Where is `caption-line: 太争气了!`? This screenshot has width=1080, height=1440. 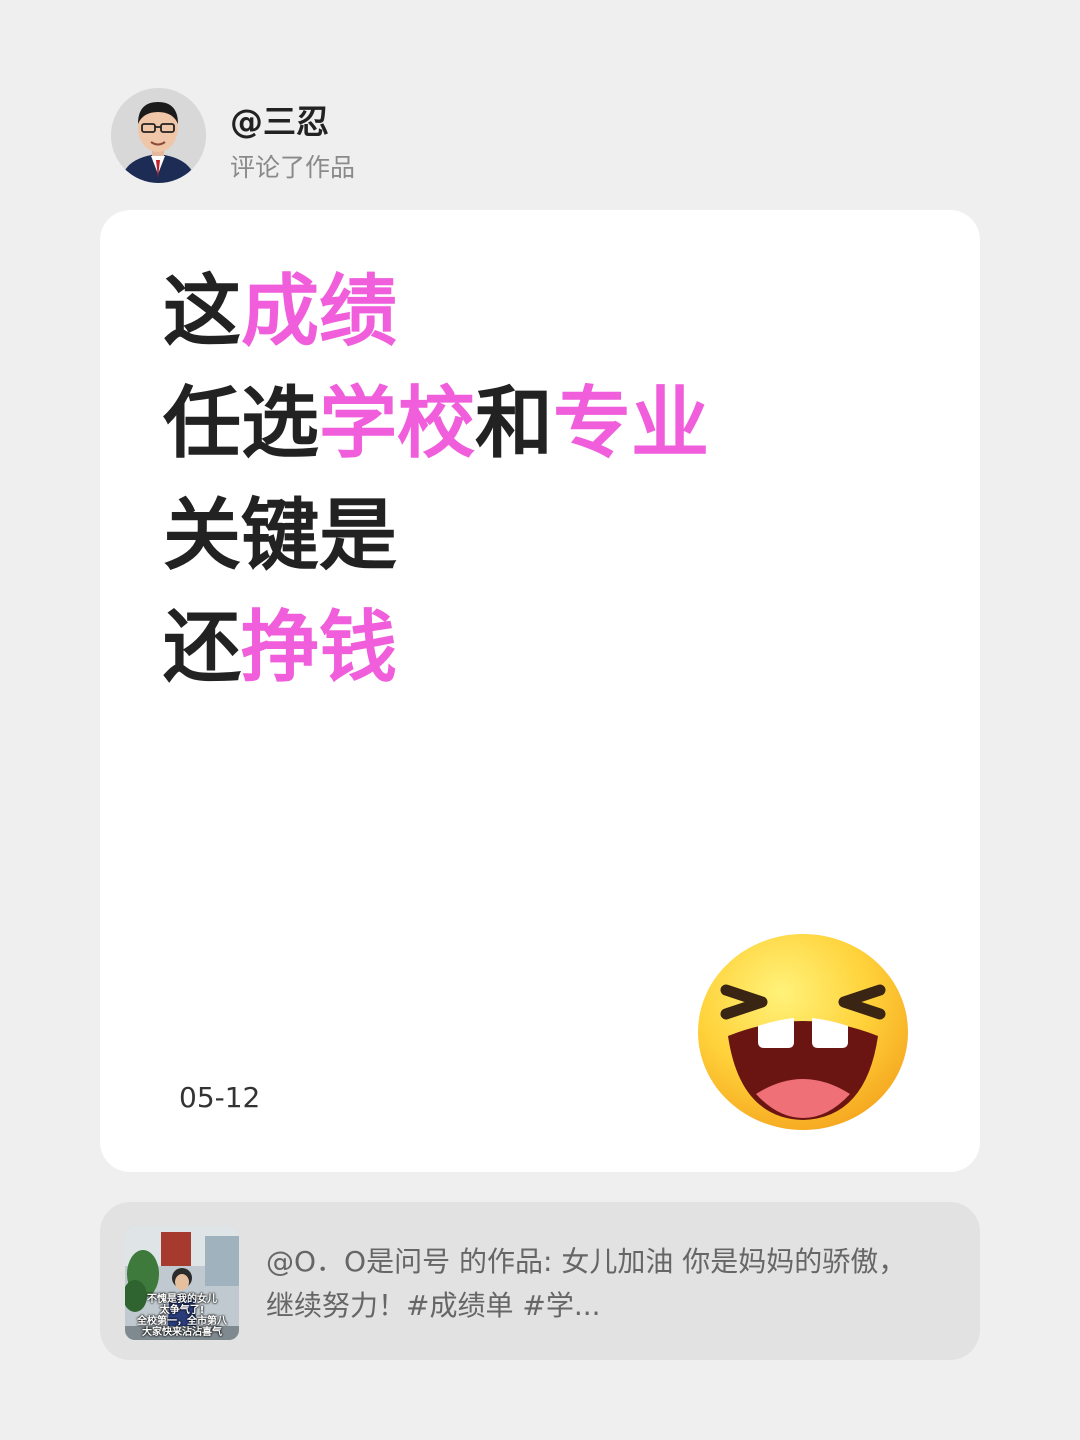 caption-line: 太争气了! is located at coordinates (182, 1310).